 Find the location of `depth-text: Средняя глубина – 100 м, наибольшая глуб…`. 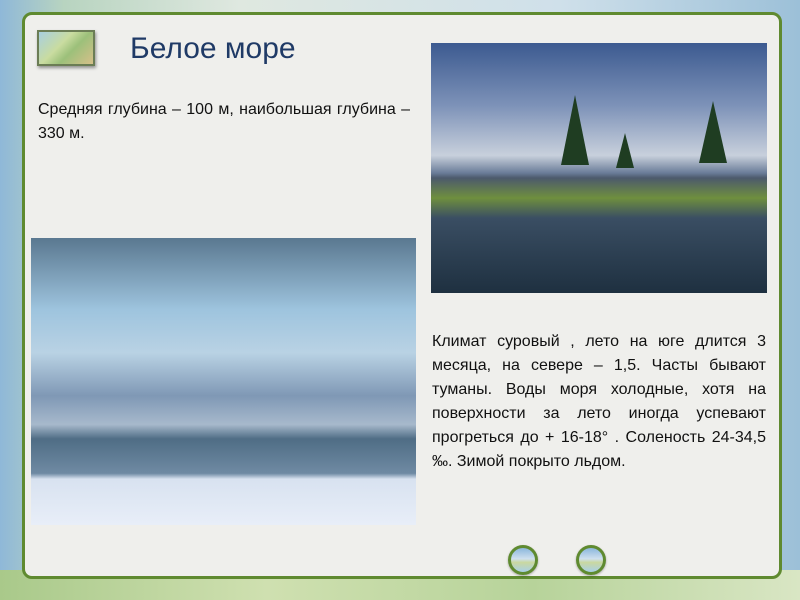

depth-text: Средняя глубина – 100 м, наибольшая глуб… is located at coordinates (224, 121).